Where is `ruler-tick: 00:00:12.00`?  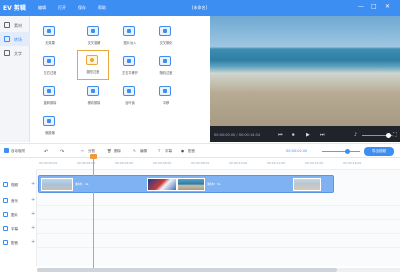 ruler-tick: 00:00:12.00 is located at coordinates (276, 163).